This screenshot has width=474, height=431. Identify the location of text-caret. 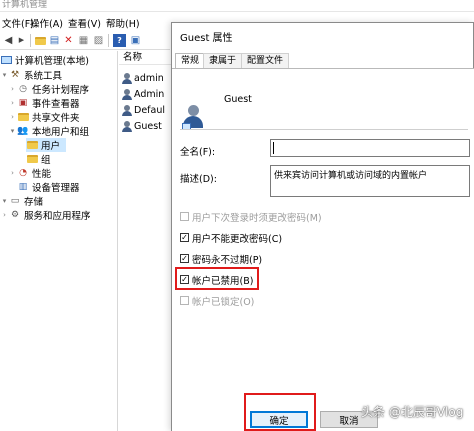
(273, 148).